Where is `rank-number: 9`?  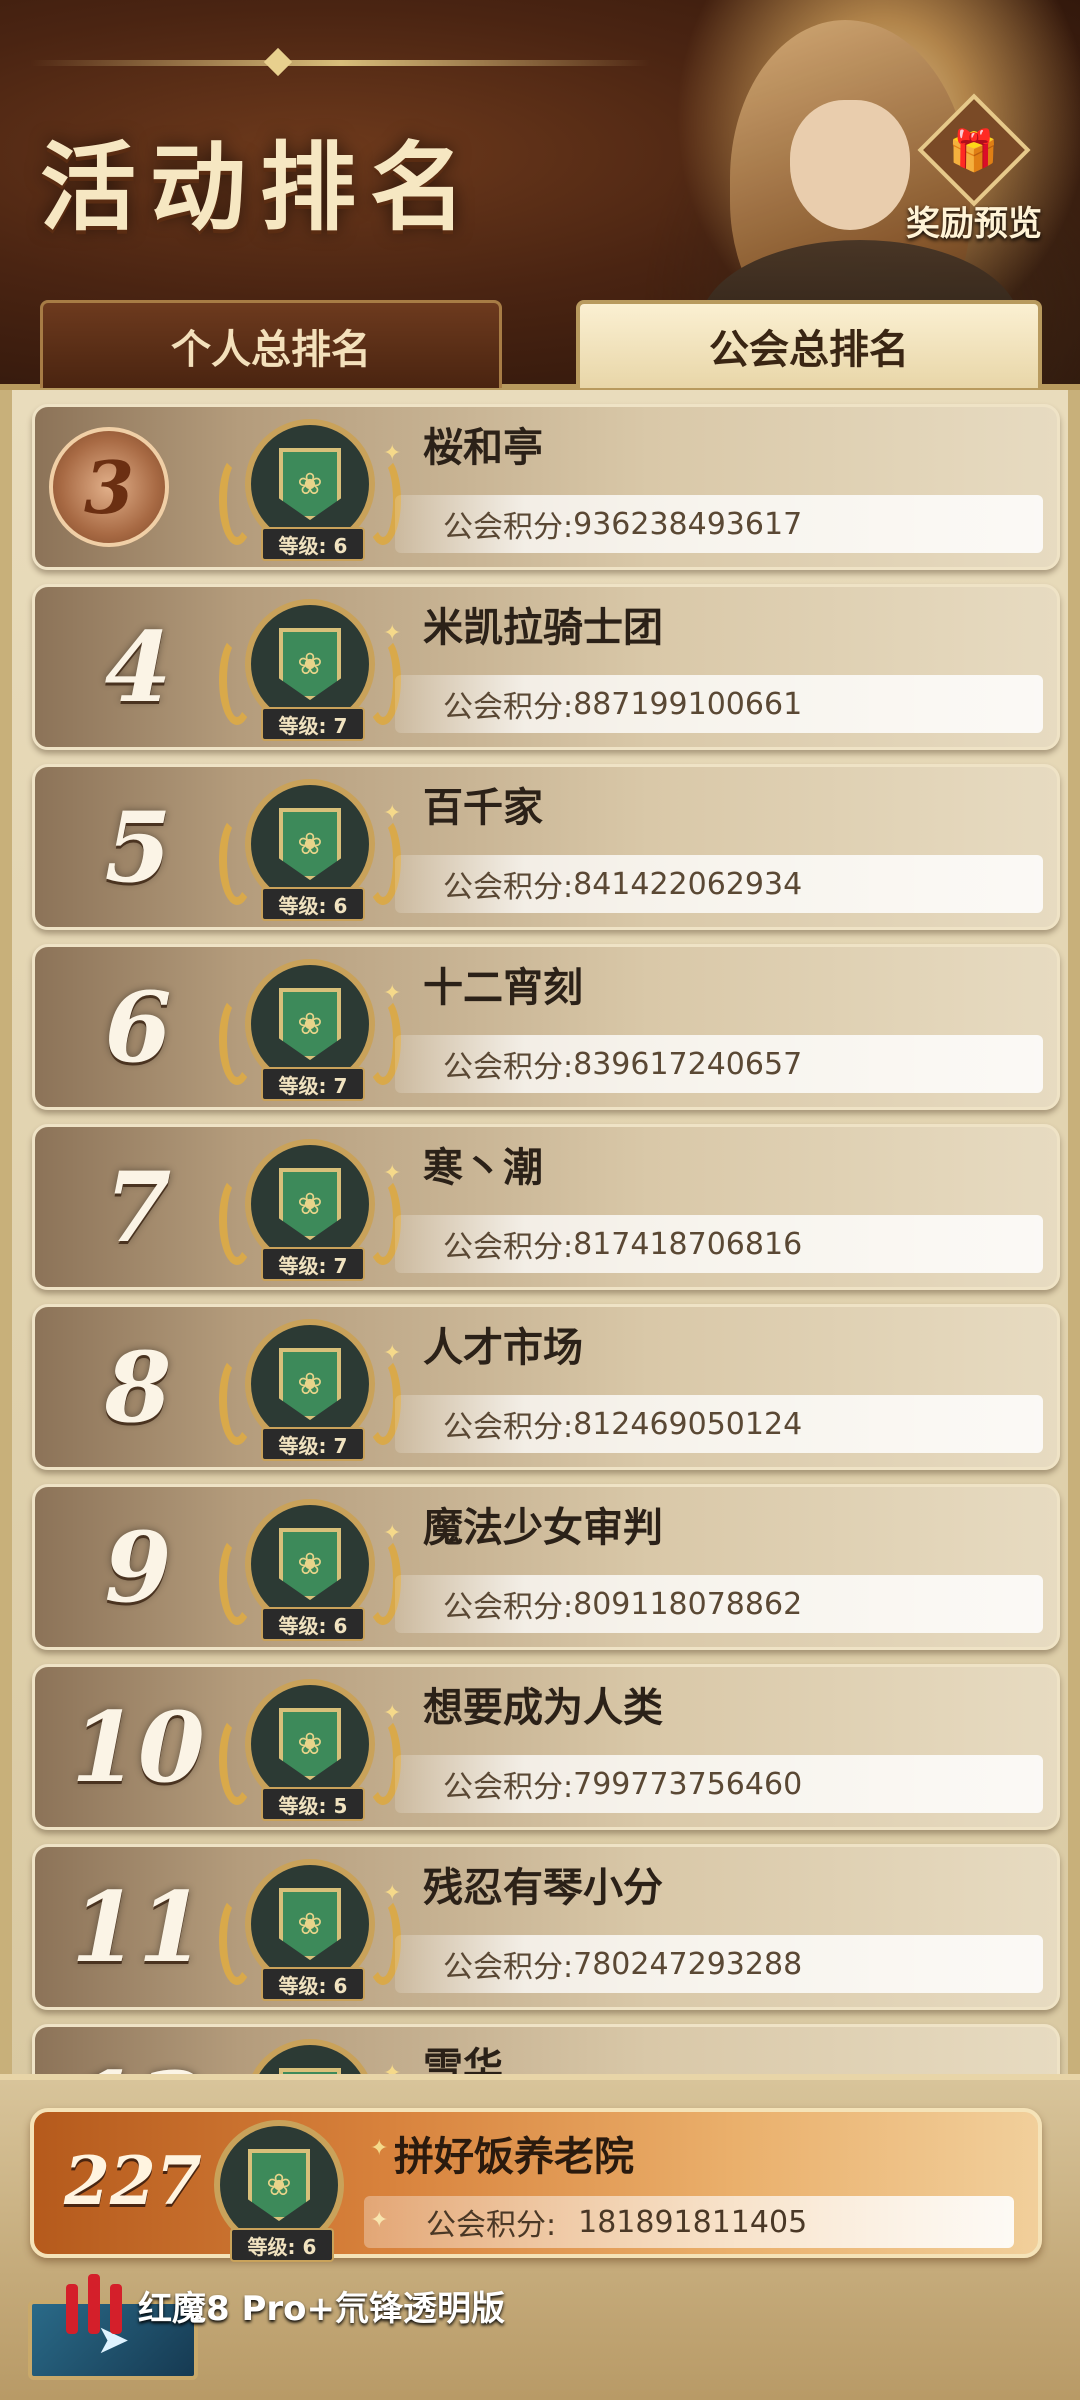 rank-number: 9 is located at coordinates (138, 1567).